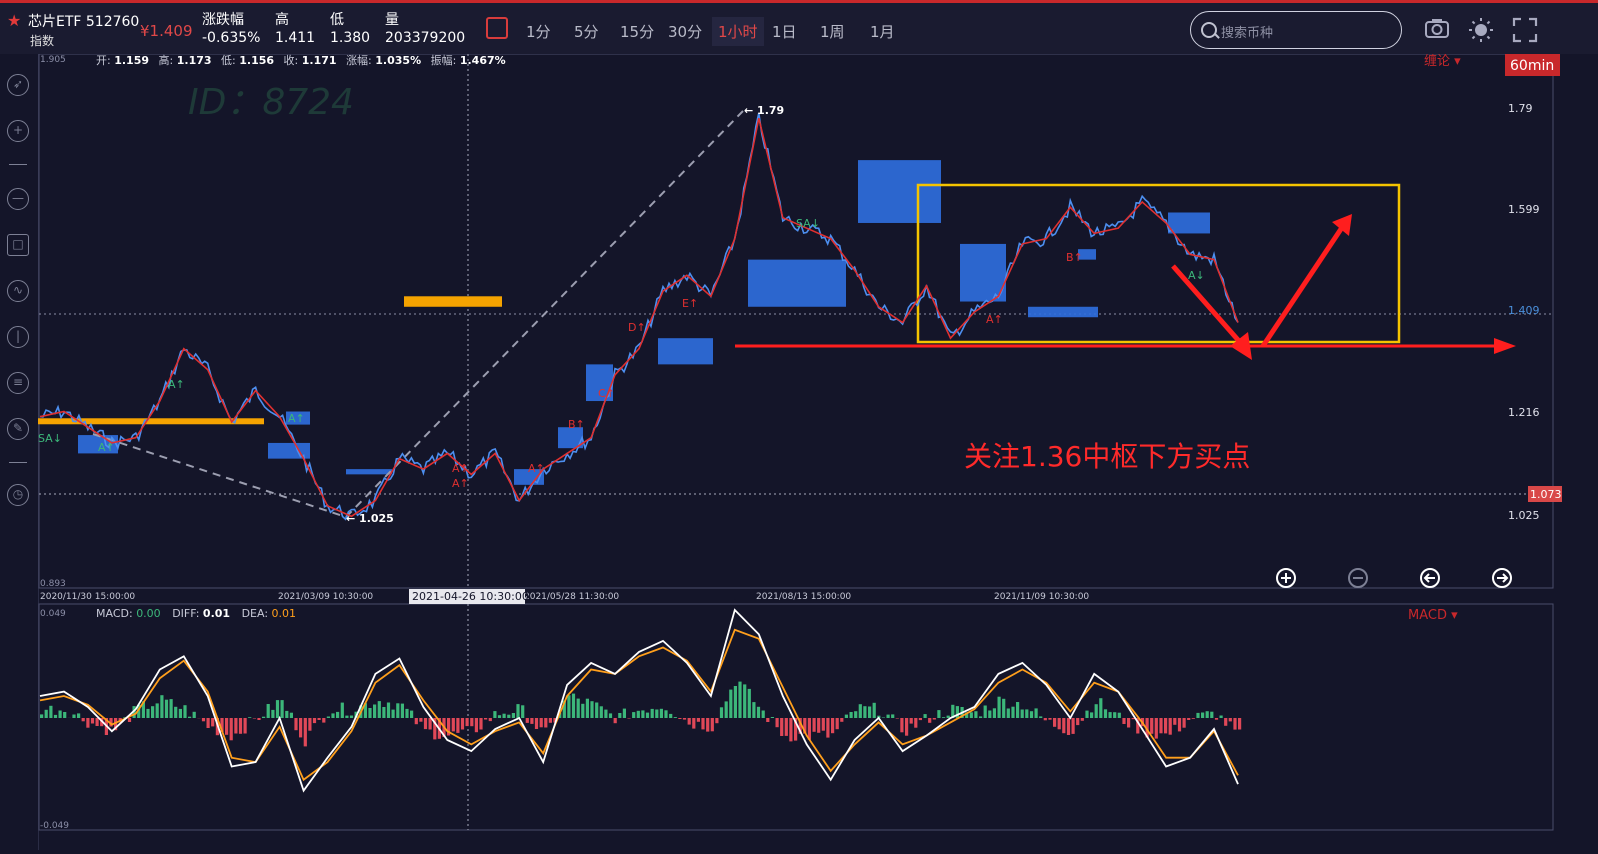 The image size is (1598, 854). What do you see at coordinates (738, 31) in the screenshot?
I see `tab-1hour: 1小时` at bounding box center [738, 31].